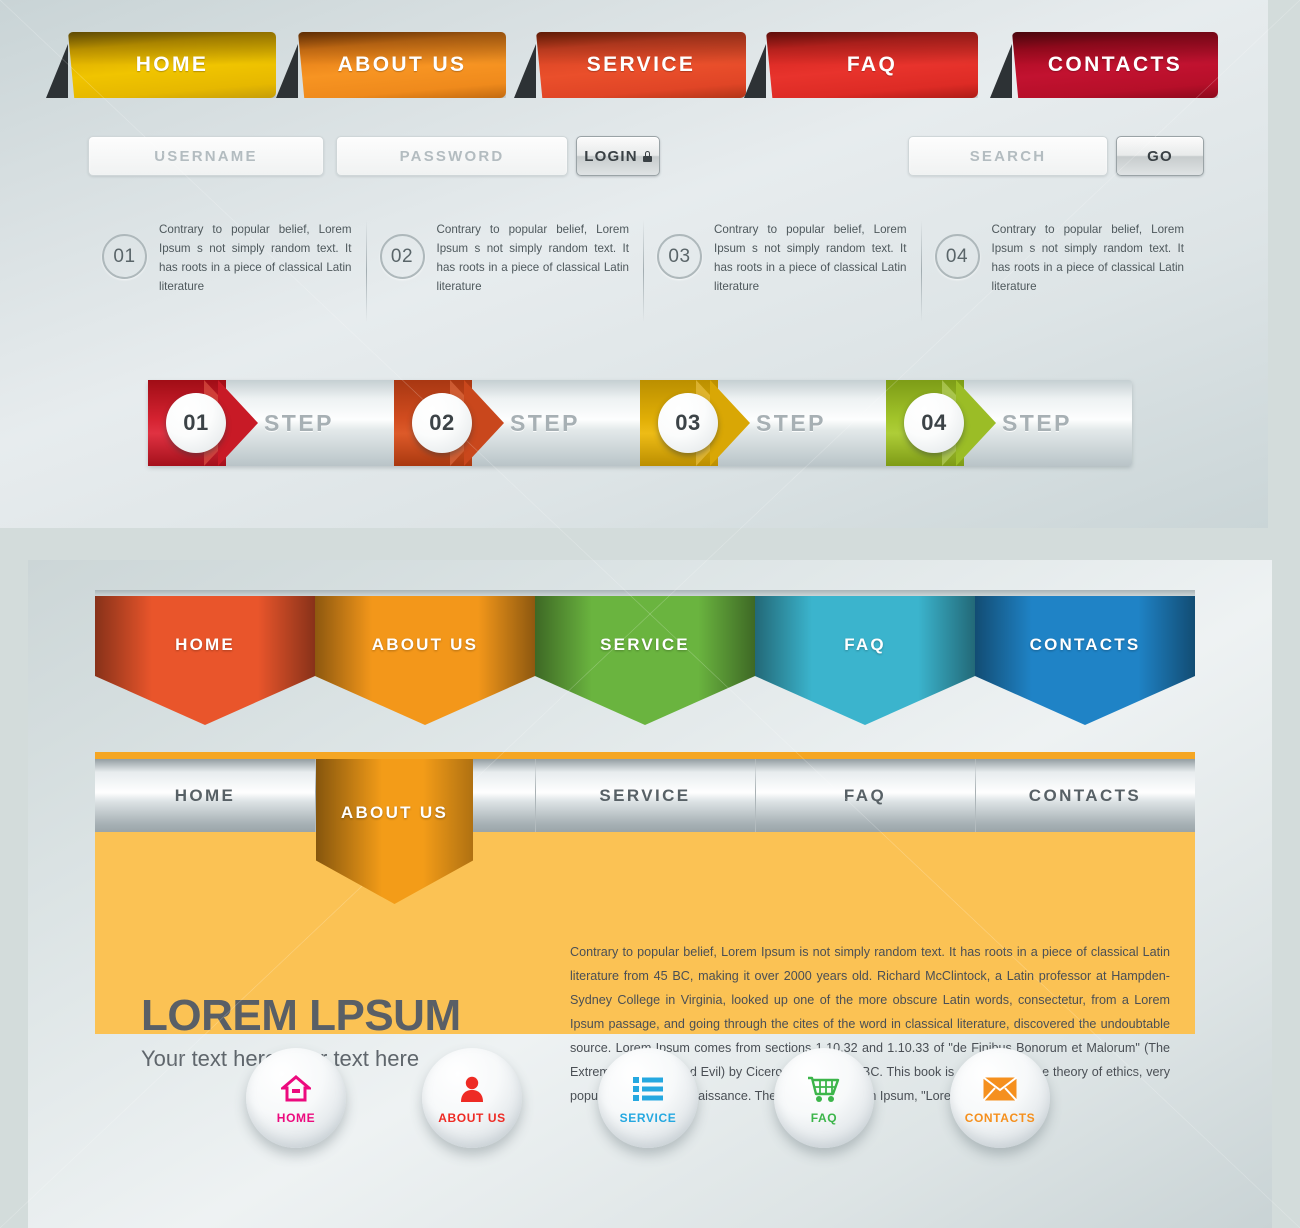 The width and height of the screenshot is (1300, 1228). What do you see at coordinates (648, 1089) in the screenshot?
I see `list-icon` at bounding box center [648, 1089].